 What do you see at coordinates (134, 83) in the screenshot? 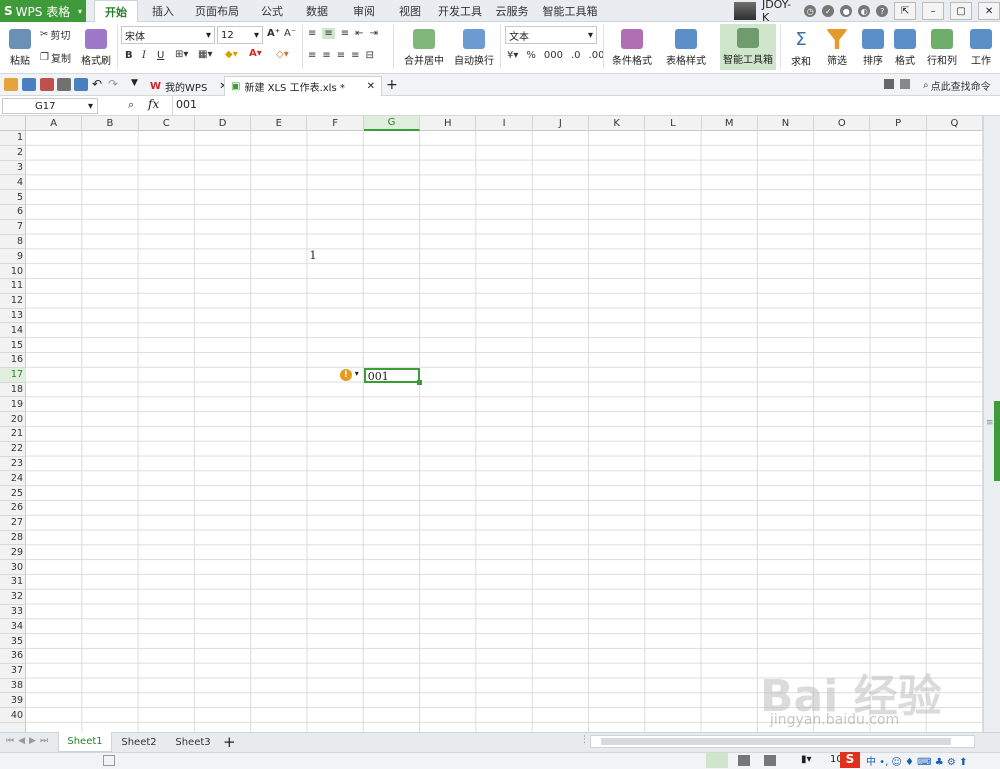
I see `qat-dropdown-icon: ▼` at bounding box center [134, 83].